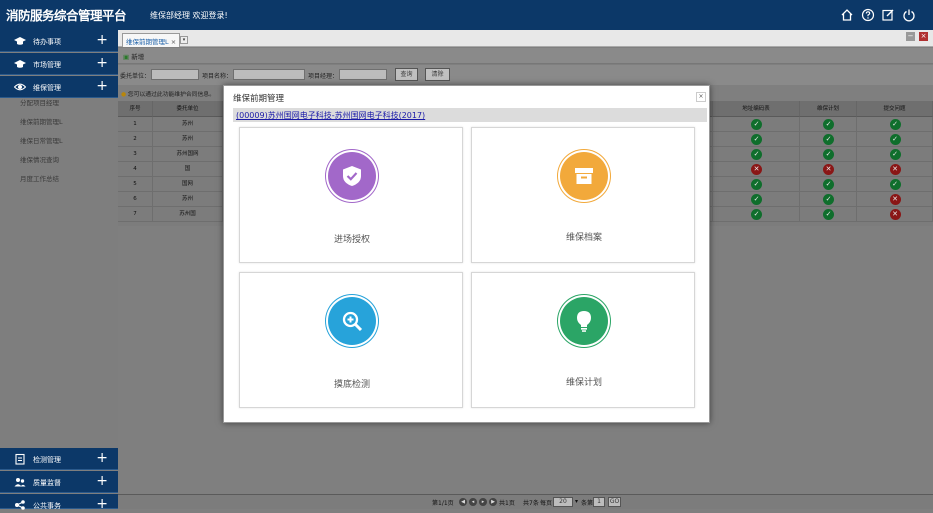 This screenshot has height=513, width=933. I want to click on eye-icon, so click(20, 87).